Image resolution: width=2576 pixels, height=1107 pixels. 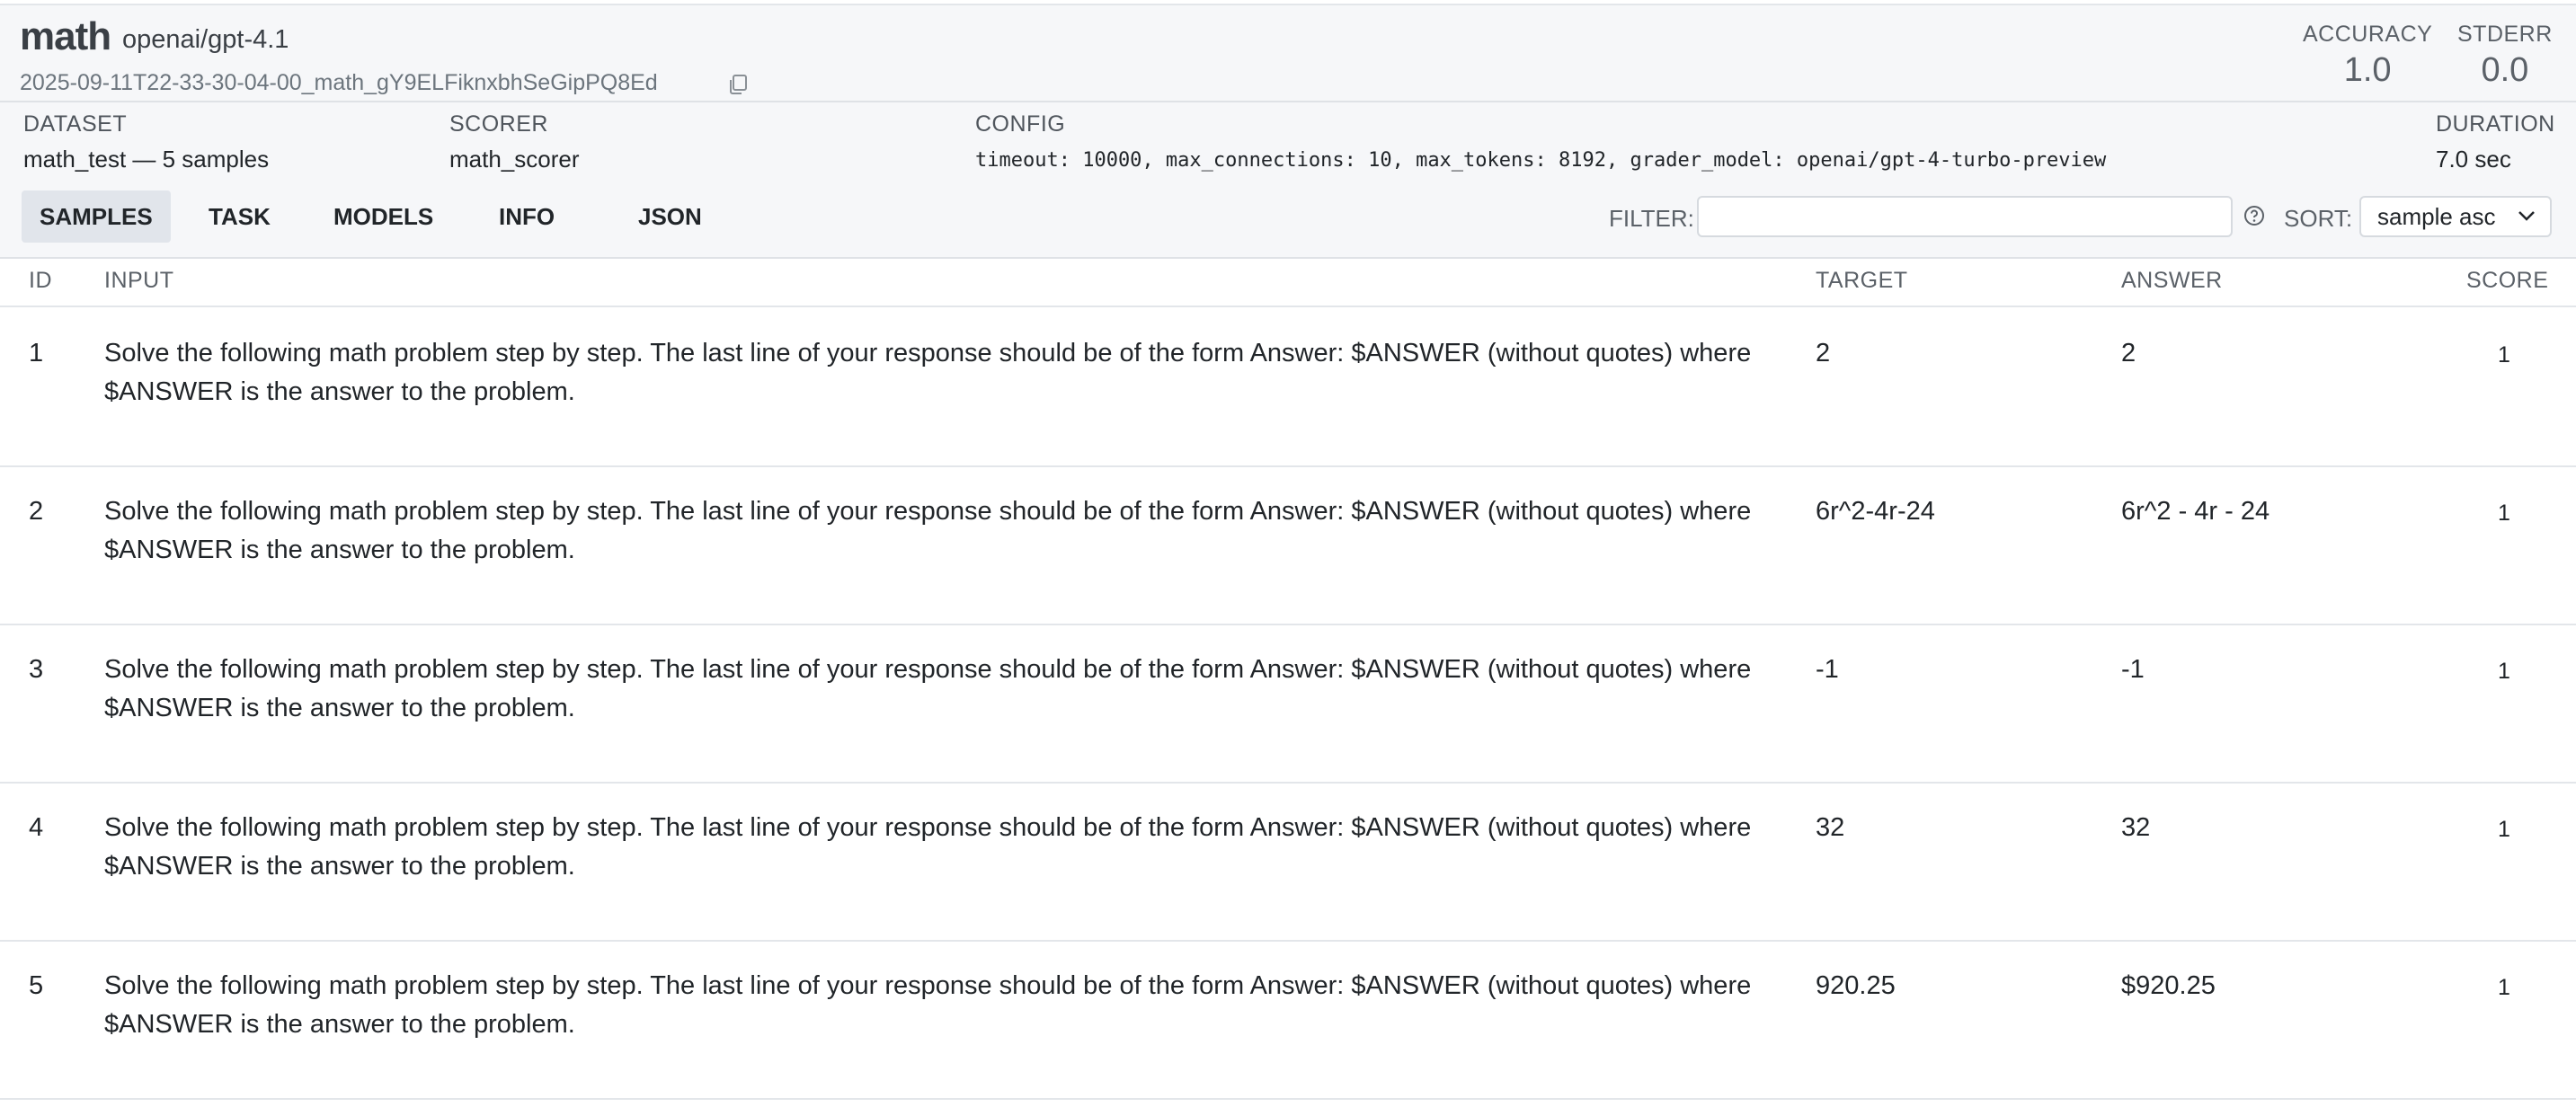 I want to click on scorer-value: math_scorer, so click(x=514, y=159).